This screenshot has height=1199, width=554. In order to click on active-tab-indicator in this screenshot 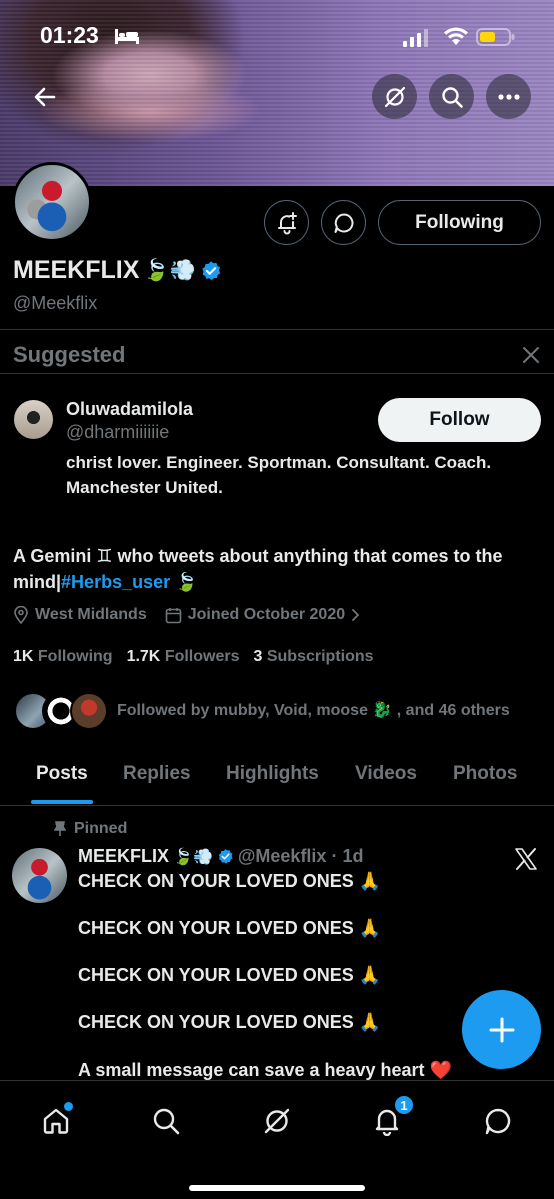, I will do `click(62, 802)`.